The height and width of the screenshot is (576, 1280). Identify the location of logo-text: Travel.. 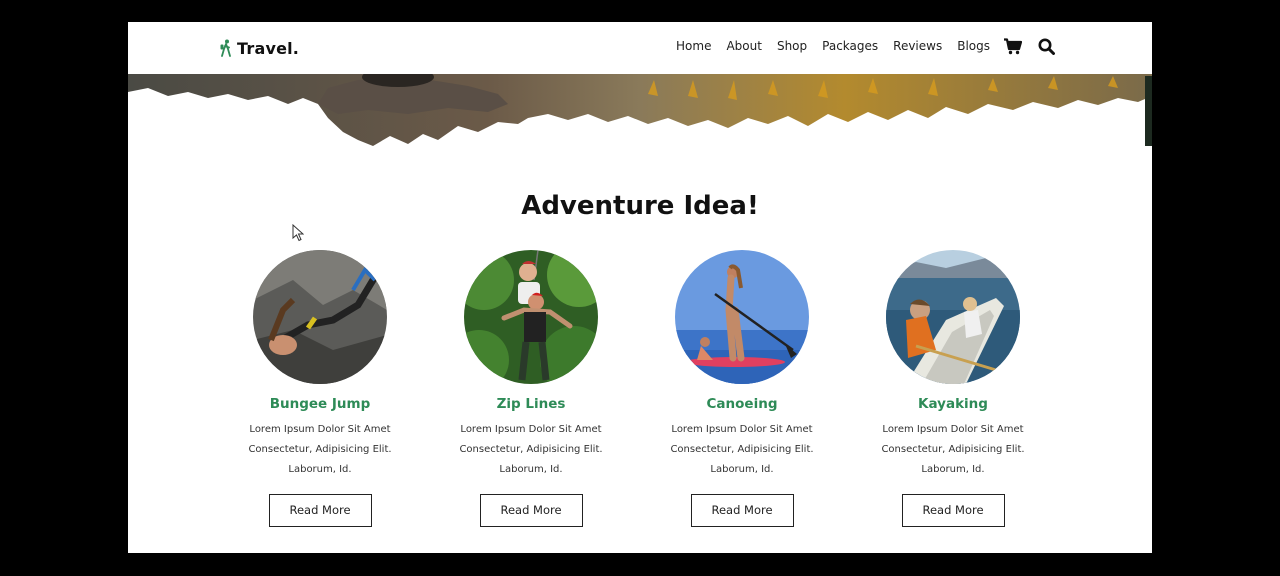
(268, 48).